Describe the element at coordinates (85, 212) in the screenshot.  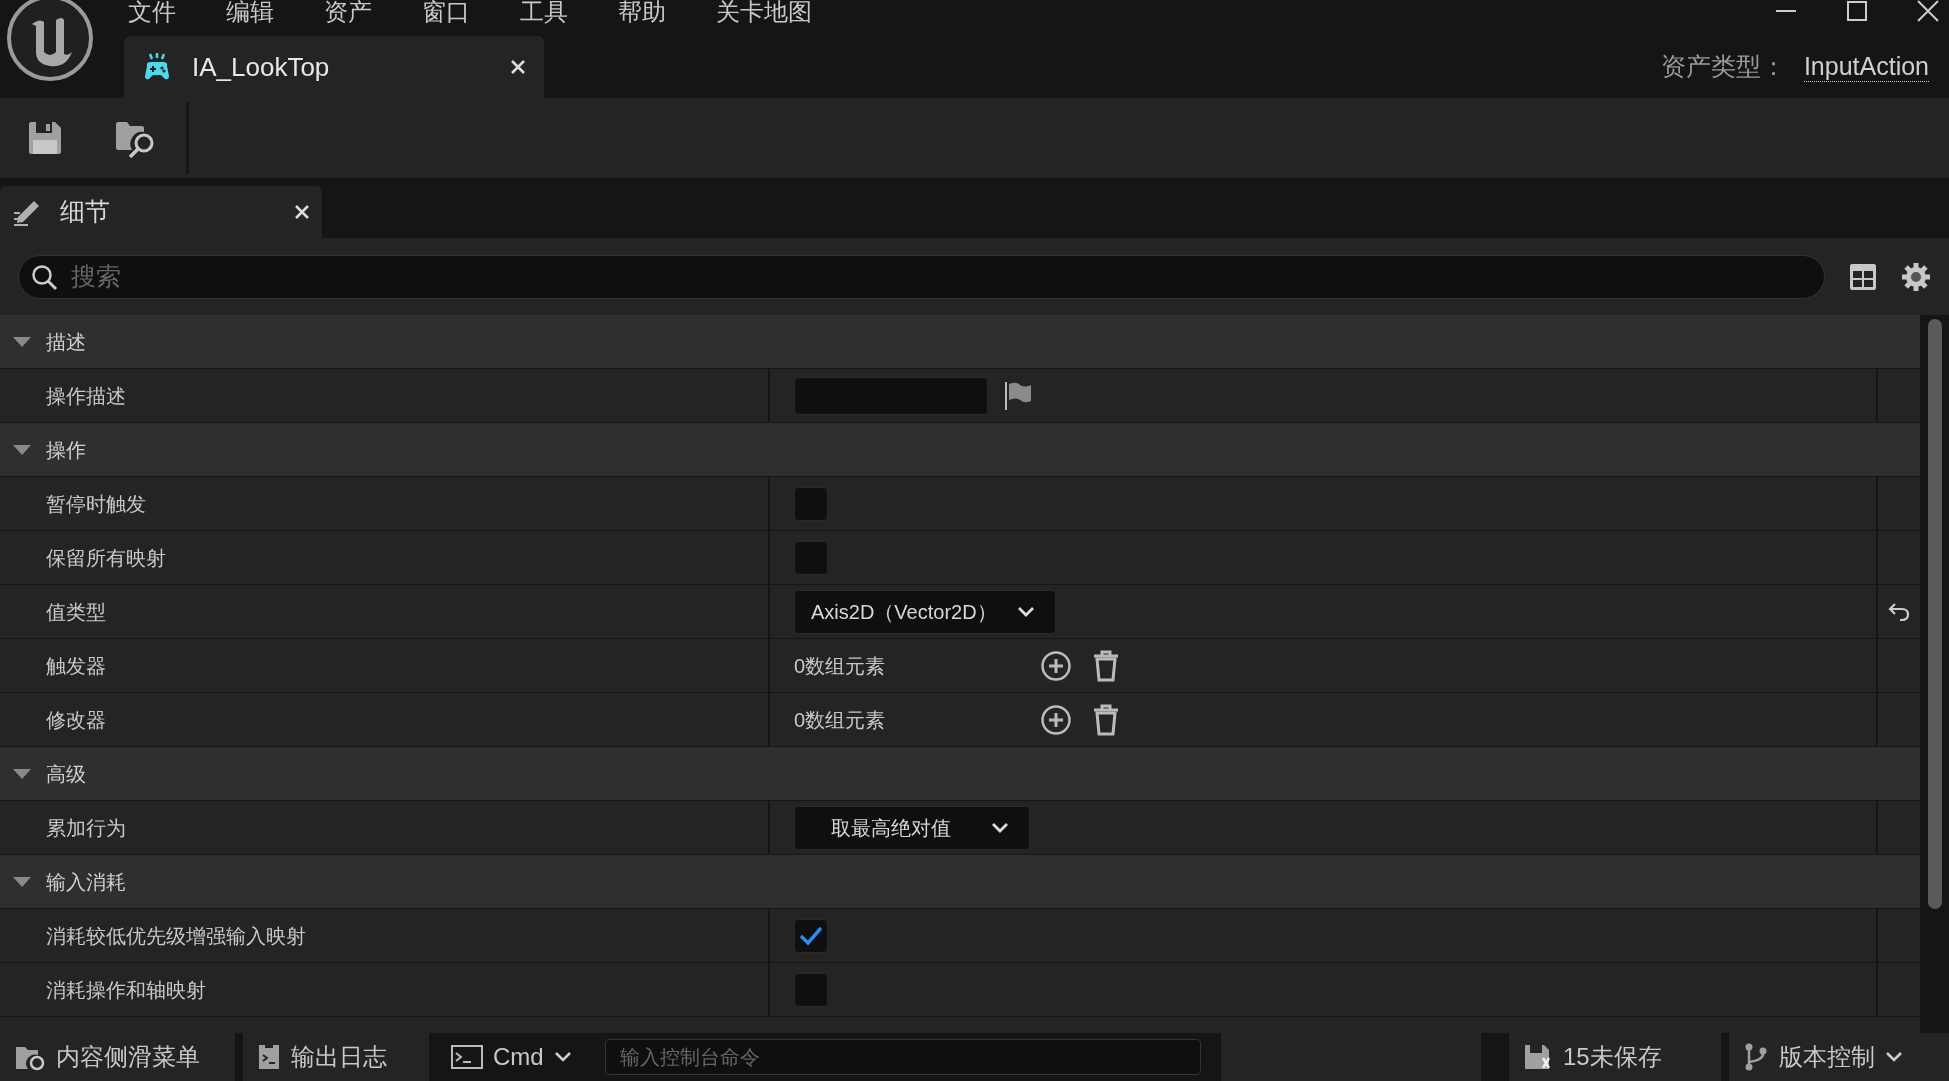
I see `tab-title: 细节` at that location.